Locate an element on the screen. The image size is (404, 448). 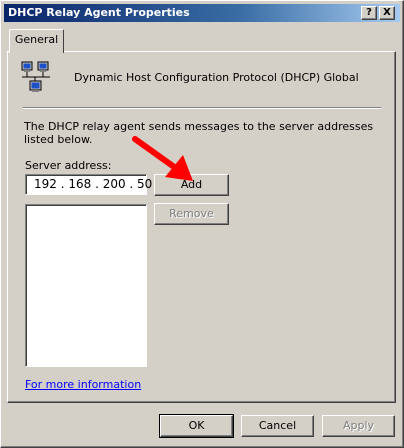
ok-button: OK is located at coordinates (196, 426).